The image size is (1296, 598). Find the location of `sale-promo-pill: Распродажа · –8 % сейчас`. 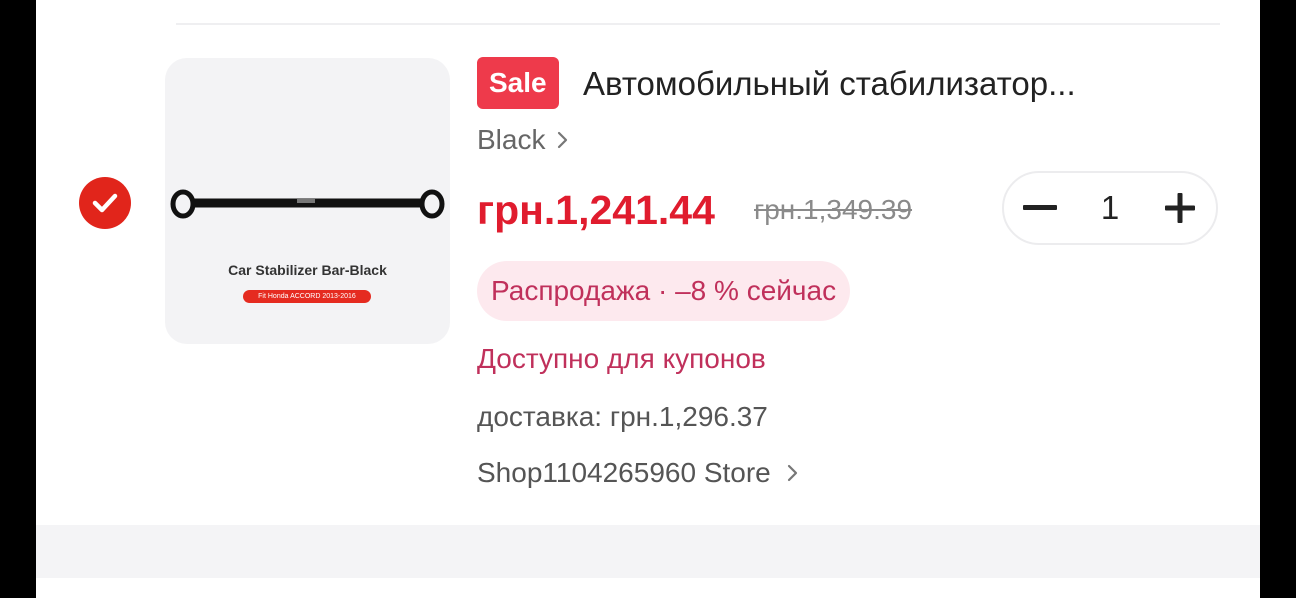

sale-promo-pill: Распродажа · –8 % сейчас is located at coordinates (664, 291).